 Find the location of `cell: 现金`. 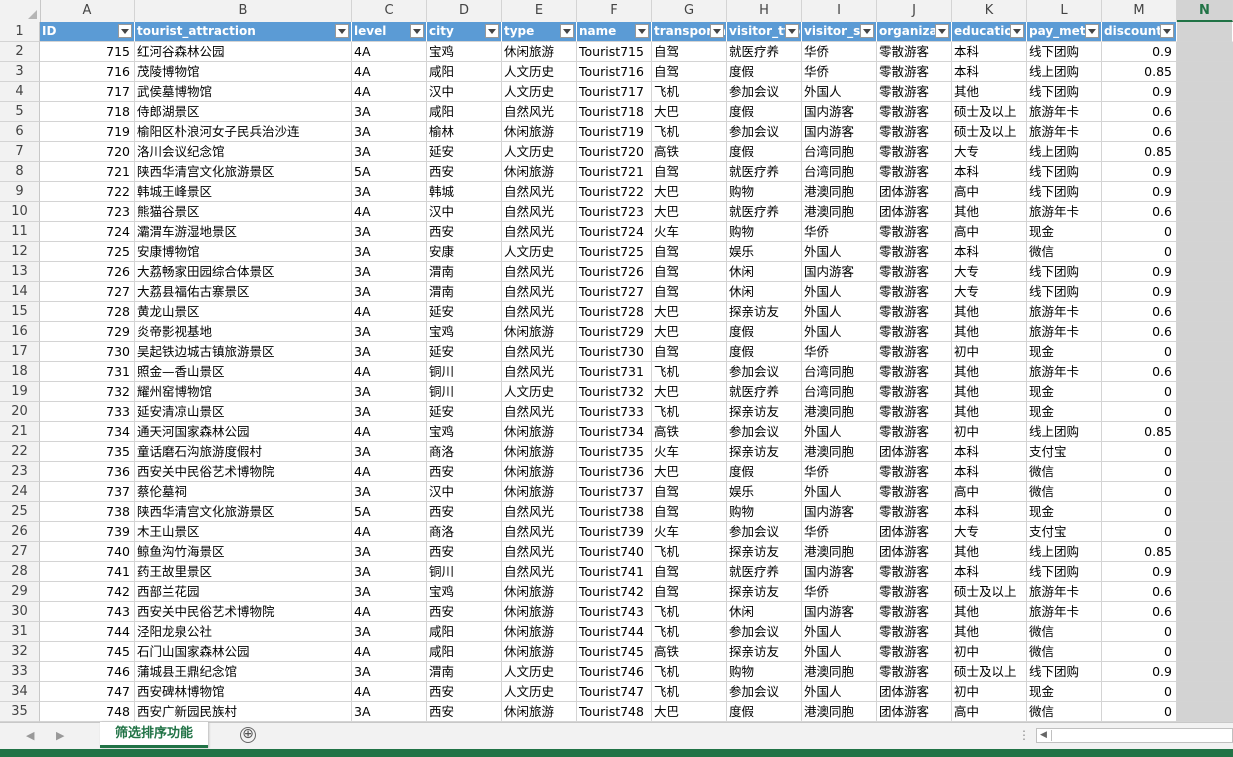

cell: 现金 is located at coordinates (1064, 232).